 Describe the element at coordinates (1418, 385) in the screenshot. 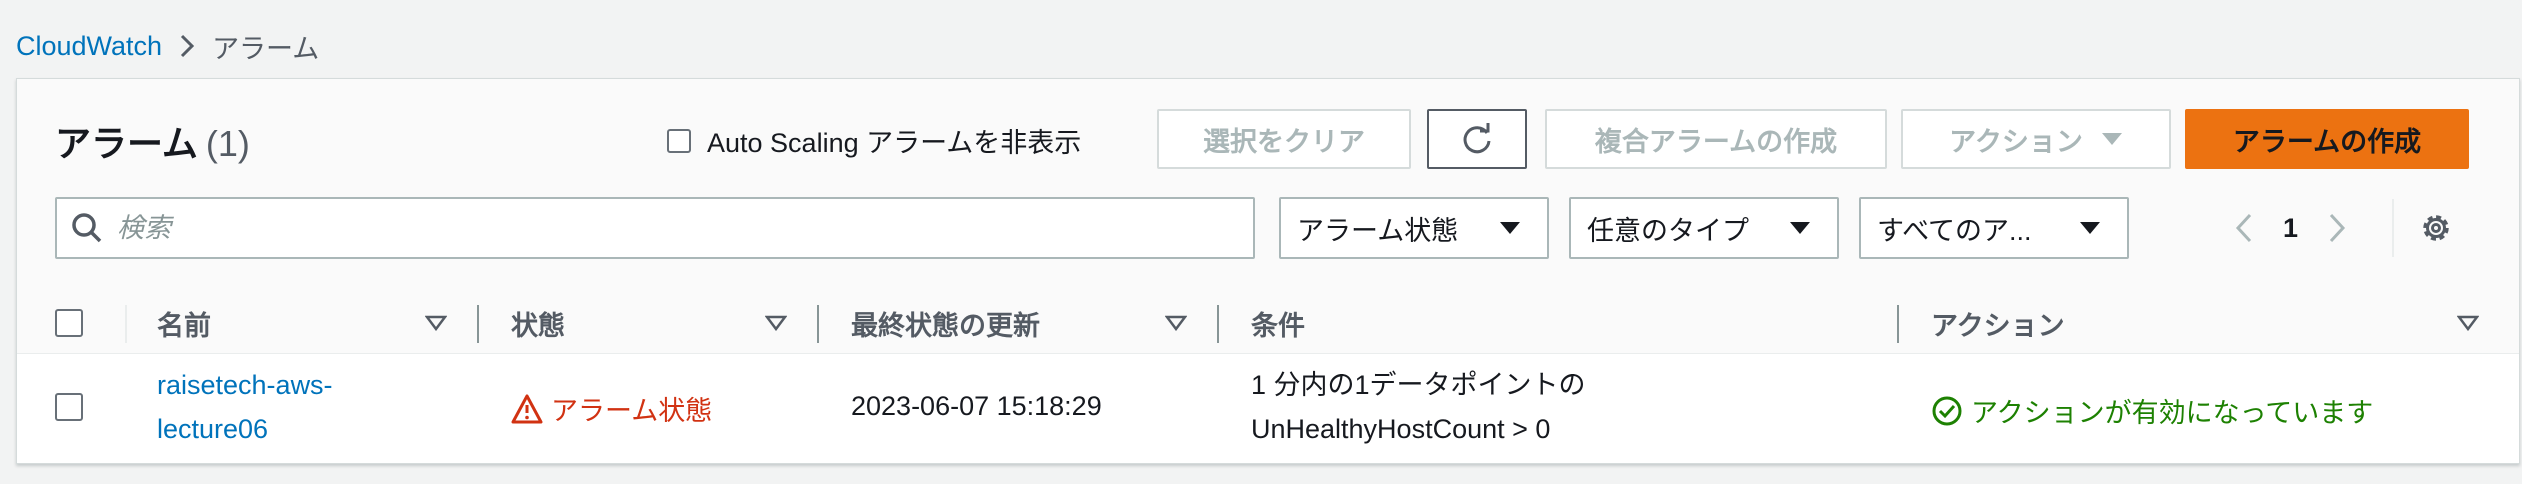

I see `condition-line1: 1 分内の1データポイントの` at that location.